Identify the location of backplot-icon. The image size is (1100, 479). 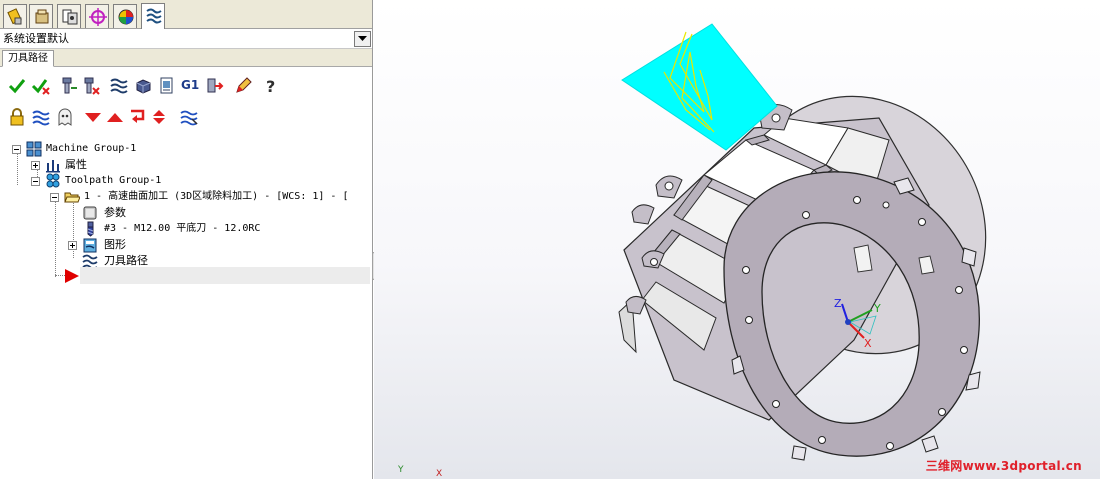
(119, 86).